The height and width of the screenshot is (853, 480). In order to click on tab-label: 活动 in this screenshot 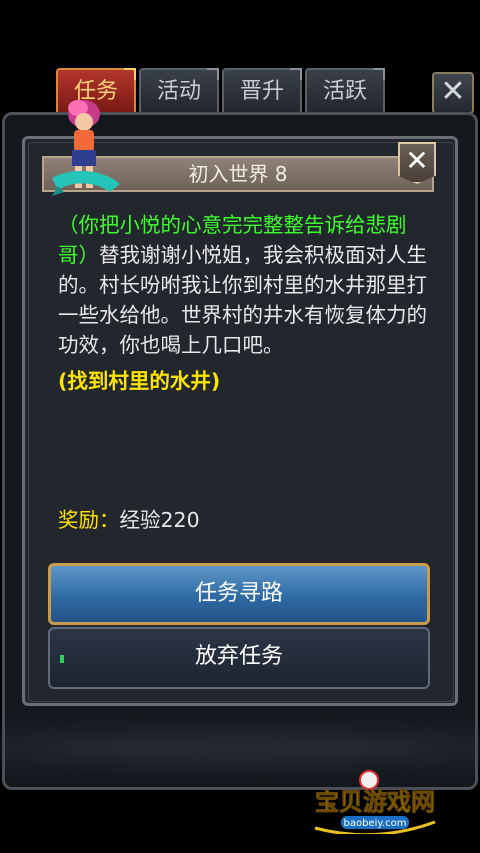, I will do `click(178, 91)`.